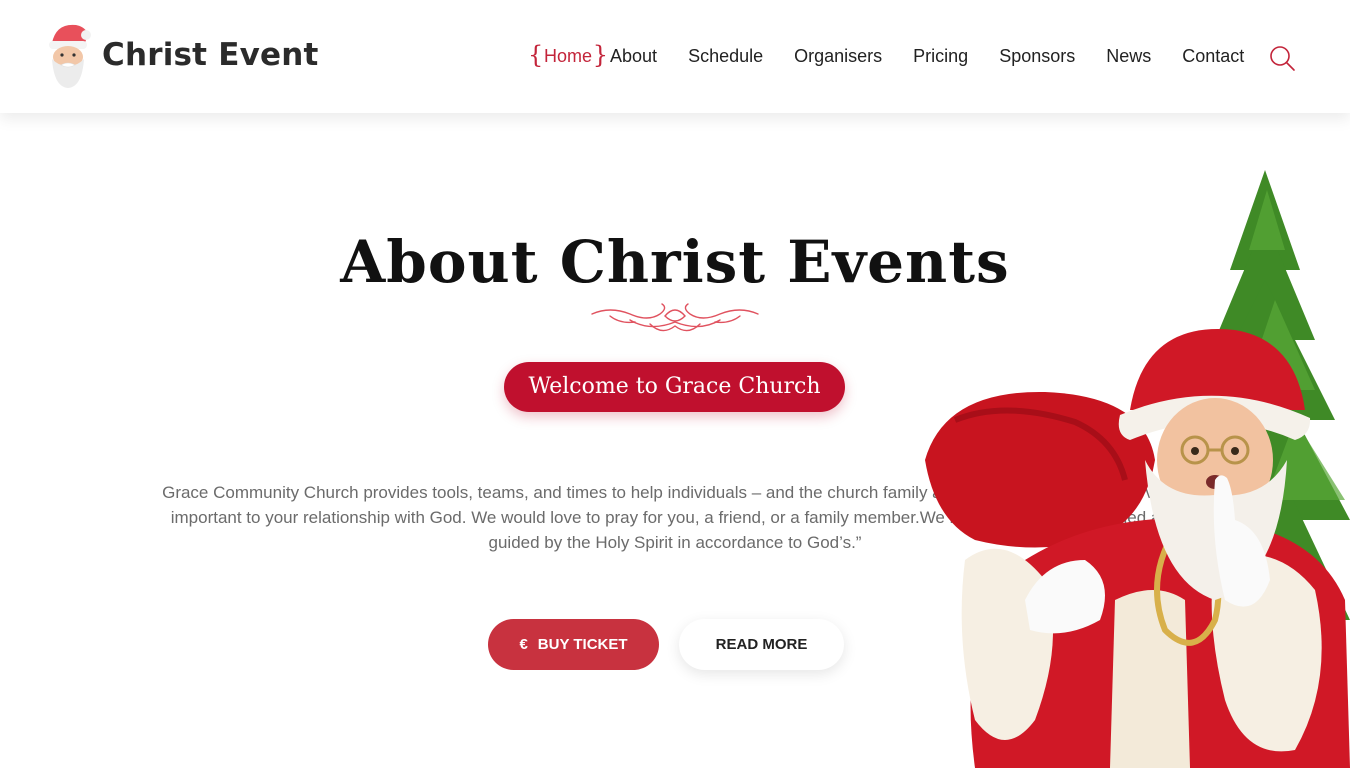 This screenshot has width=1350, height=768. What do you see at coordinates (1128, 56) in the screenshot?
I see `nav-news: News` at bounding box center [1128, 56].